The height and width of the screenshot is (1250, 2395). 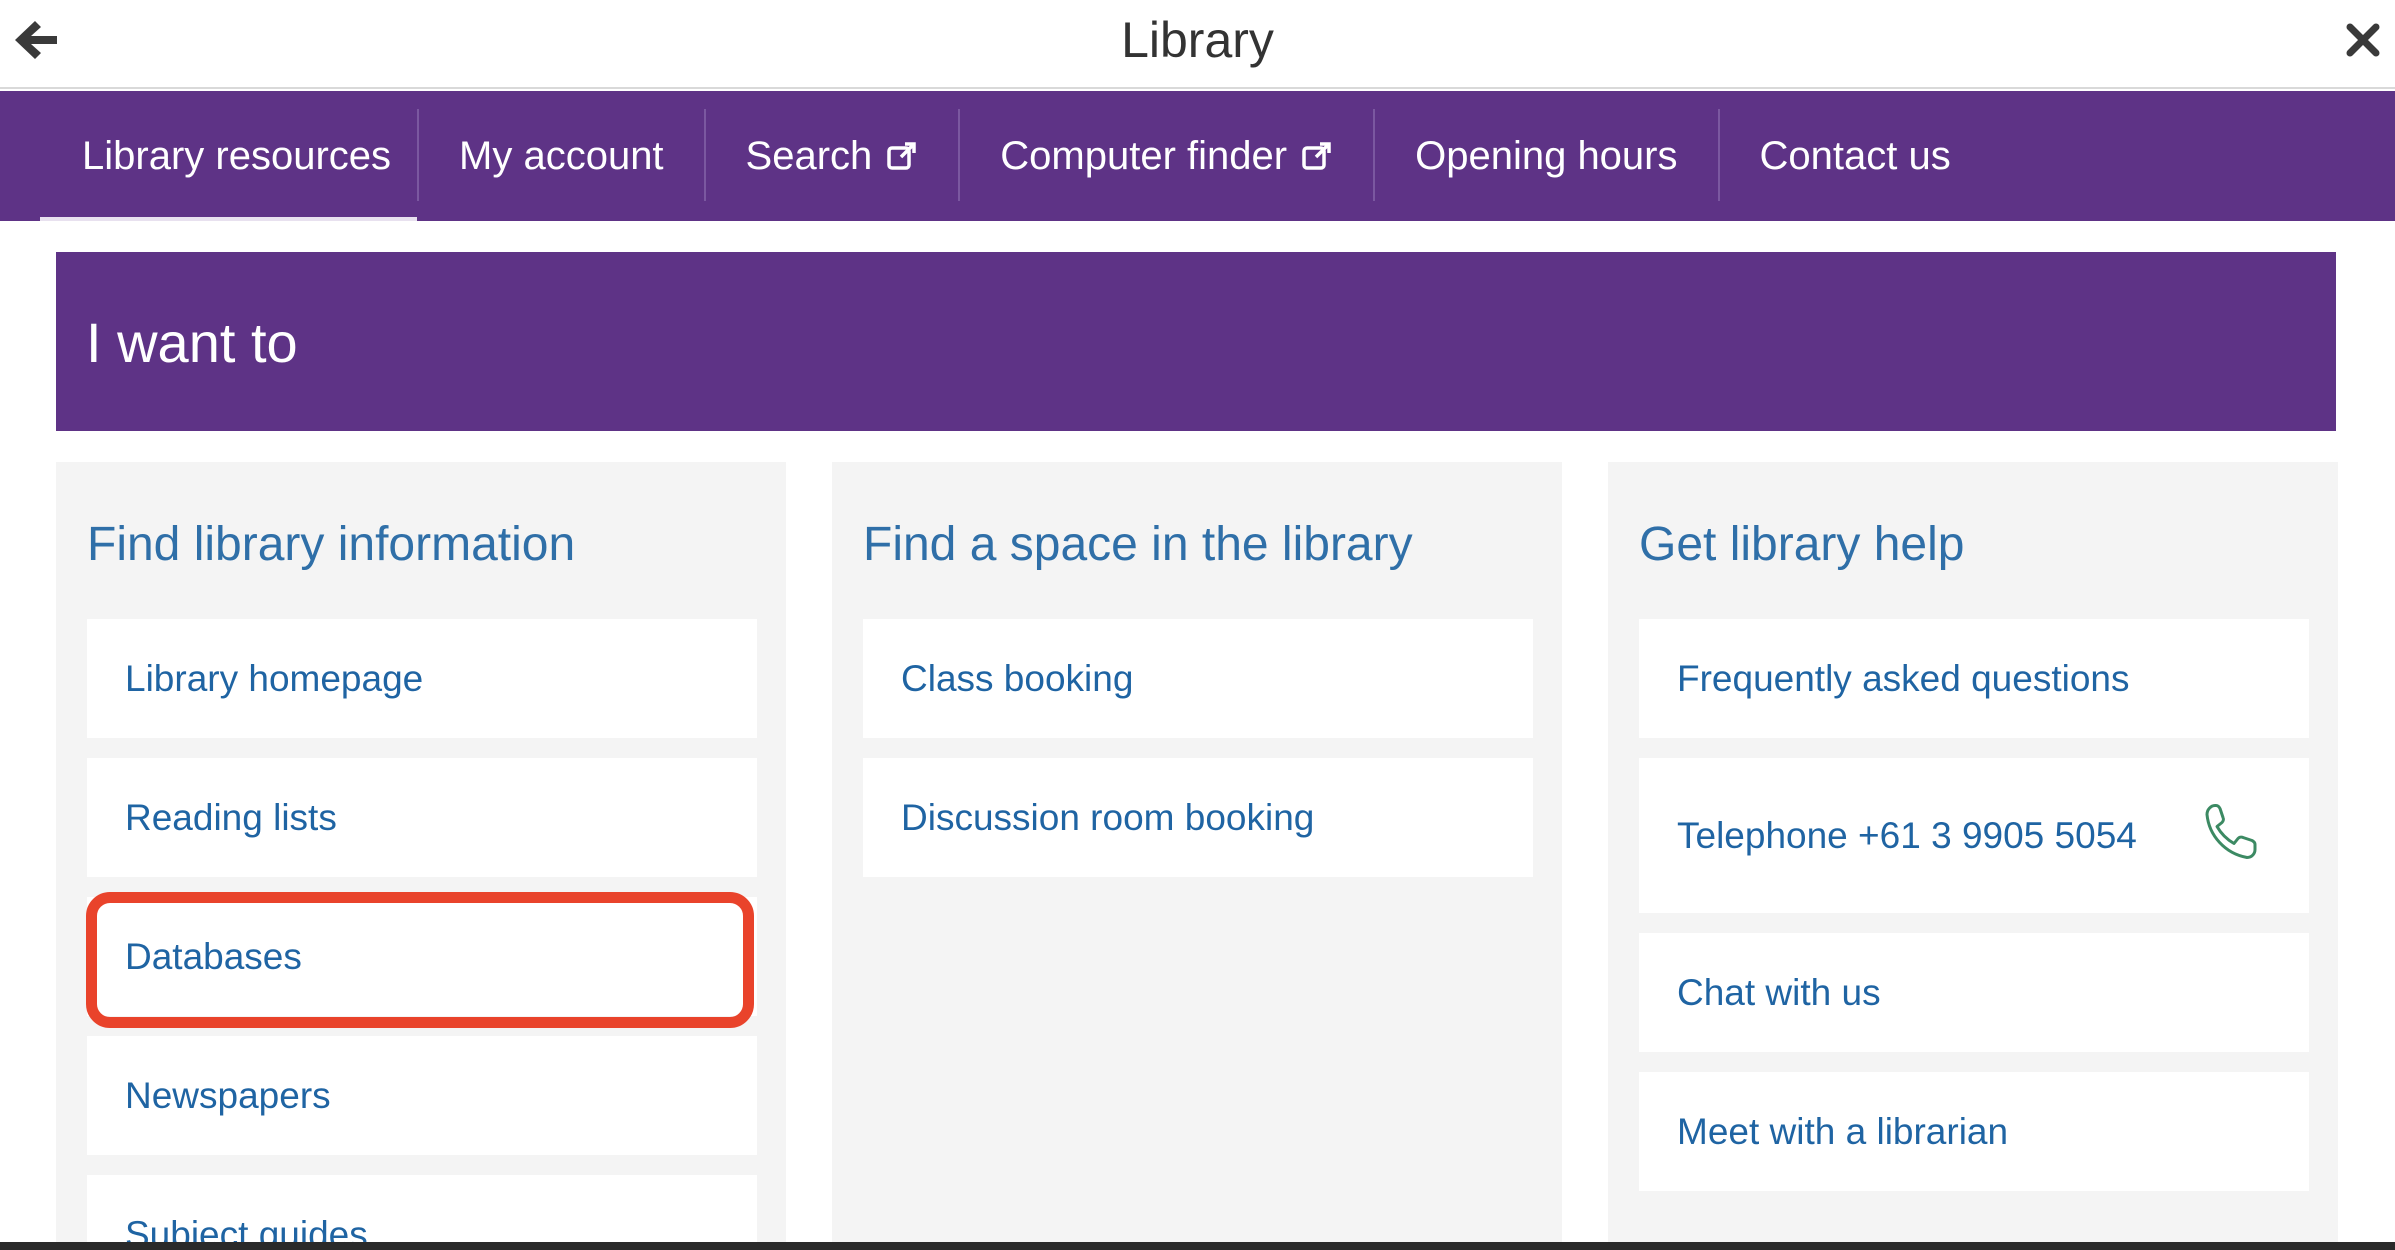 I want to click on link-chat-with-us: Chat with us, so click(x=1974, y=992).